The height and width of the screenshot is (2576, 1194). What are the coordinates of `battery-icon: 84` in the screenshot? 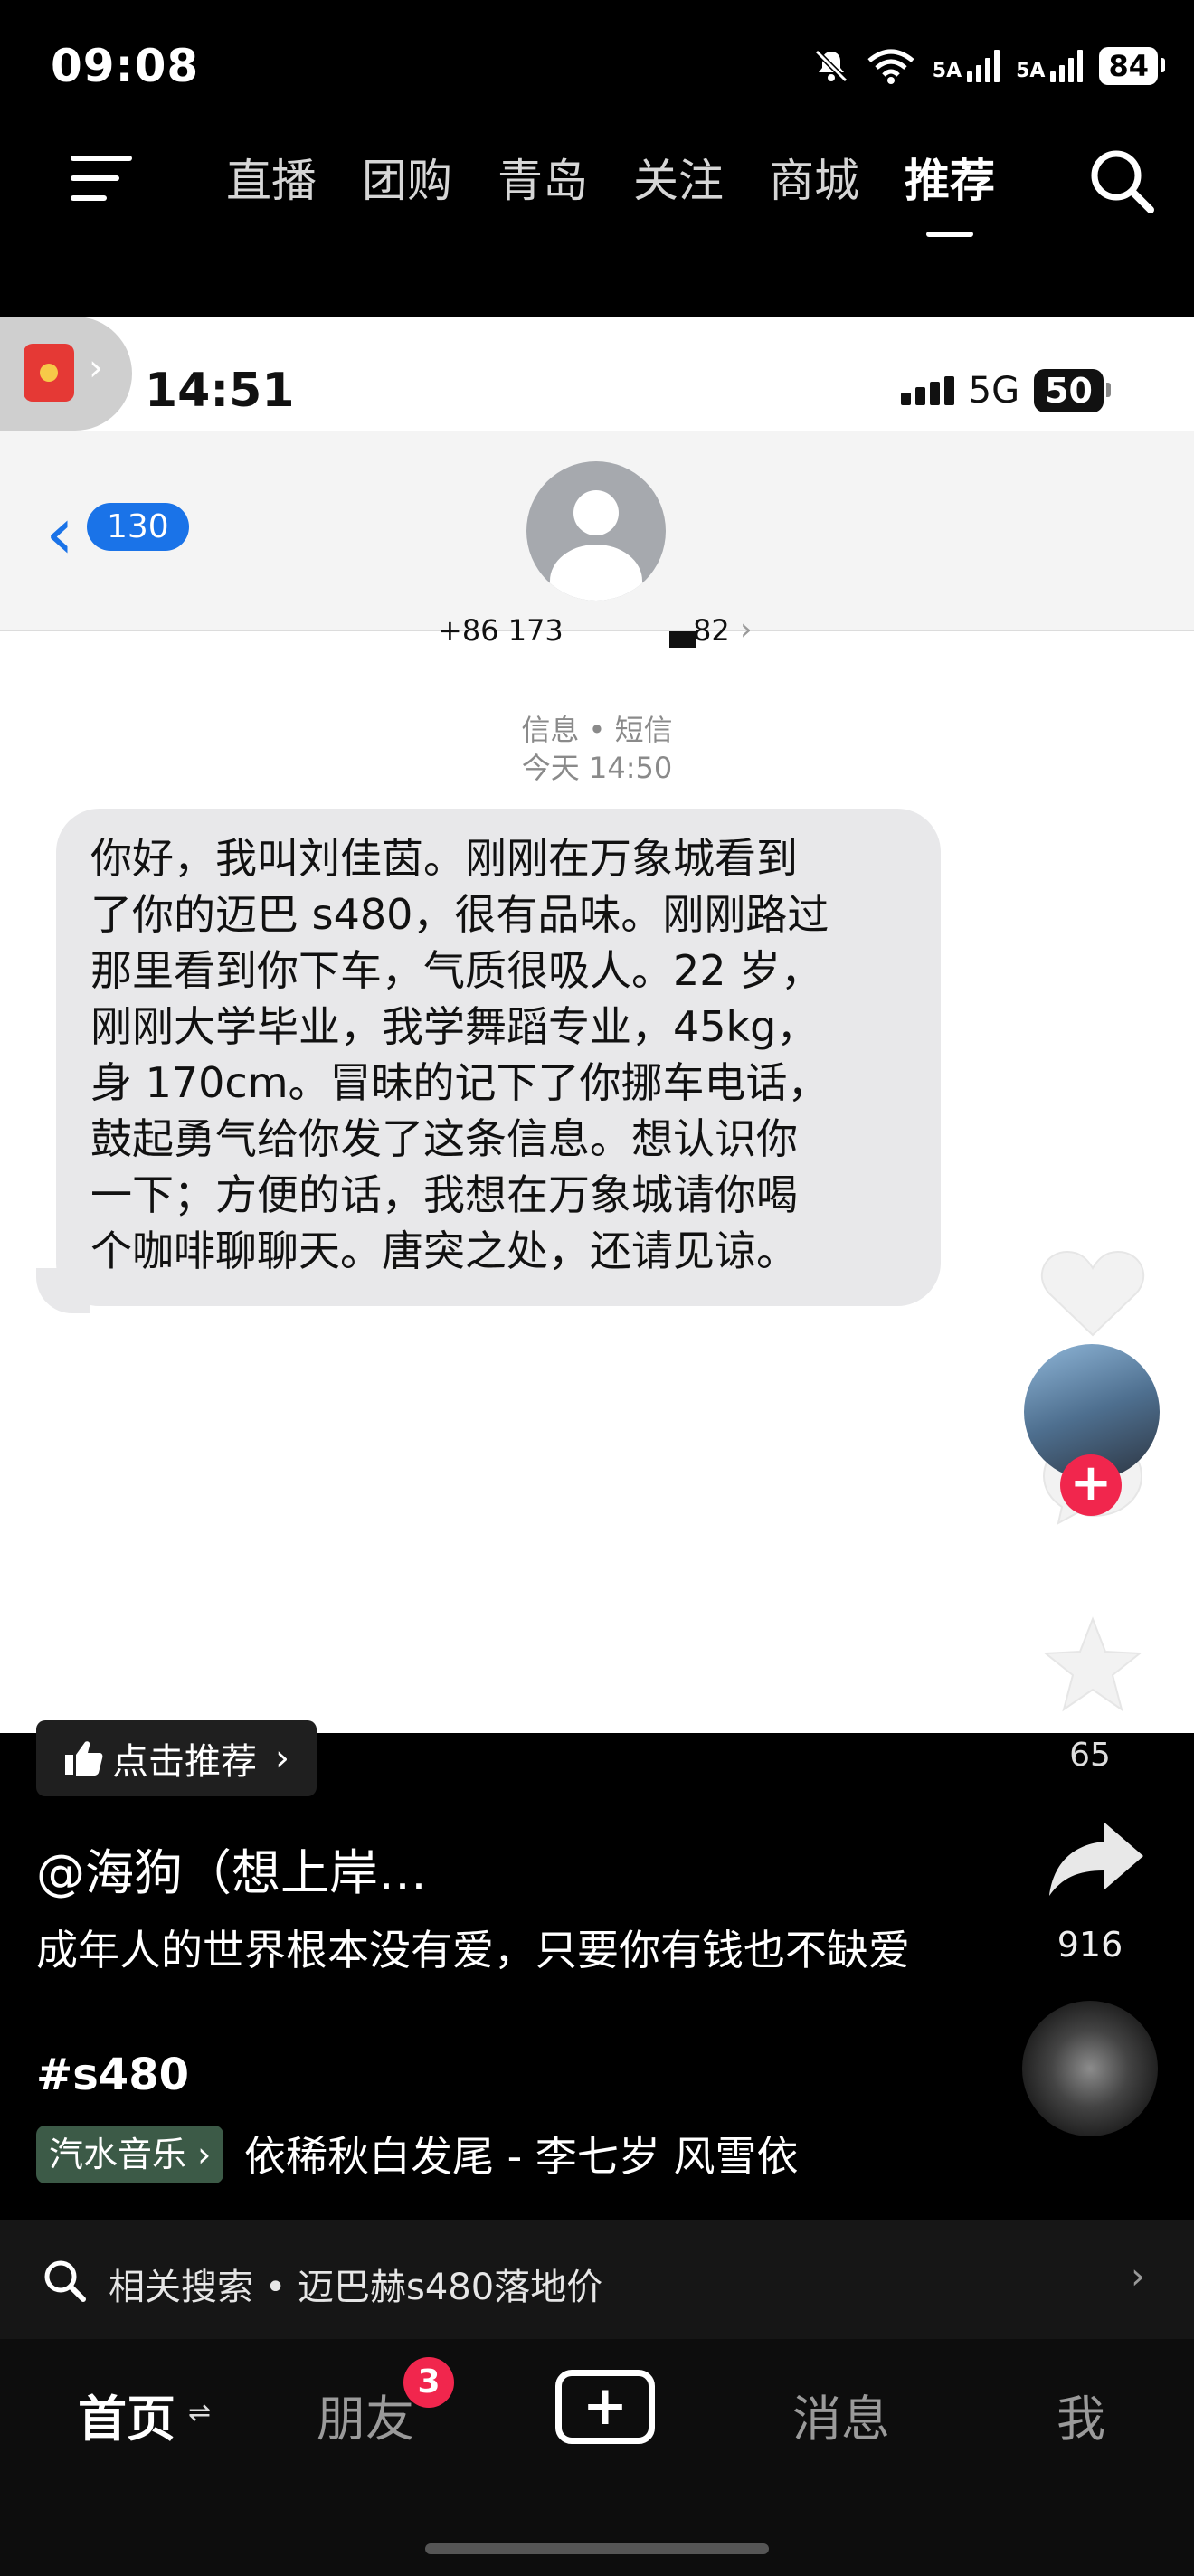 It's located at (1132, 66).